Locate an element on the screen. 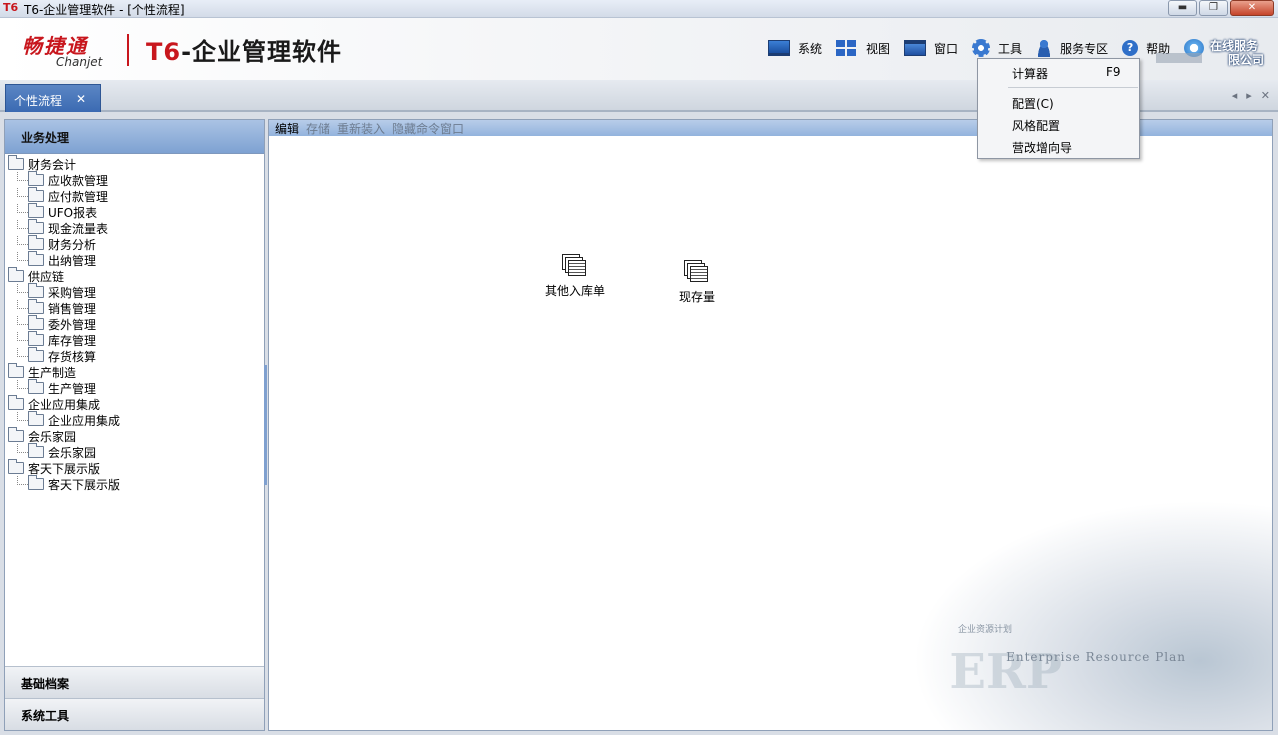 The height and width of the screenshot is (735, 1278). tab-next-icon: ▸ is located at coordinates (1249, 95).